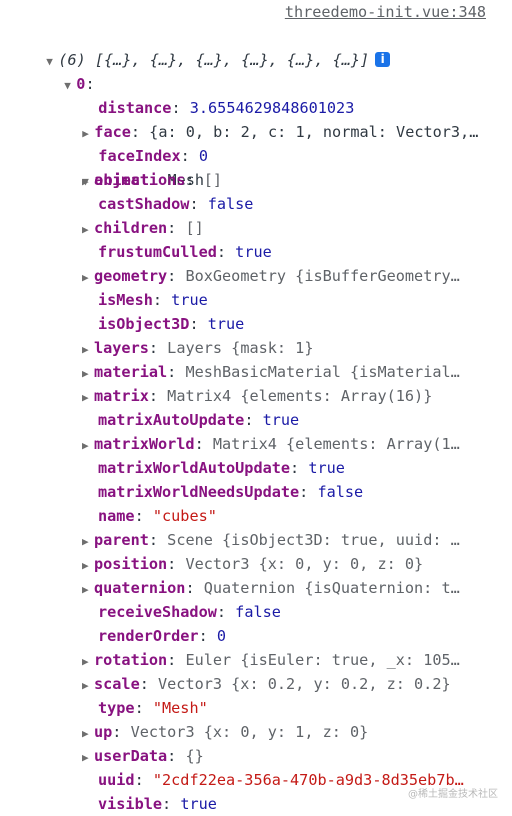 Image resolution: width=512 pixels, height=816 pixels. What do you see at coordinates (130, 804) in the screenshot?
I see `prop-key: visible` at bounding box center [130, 804].